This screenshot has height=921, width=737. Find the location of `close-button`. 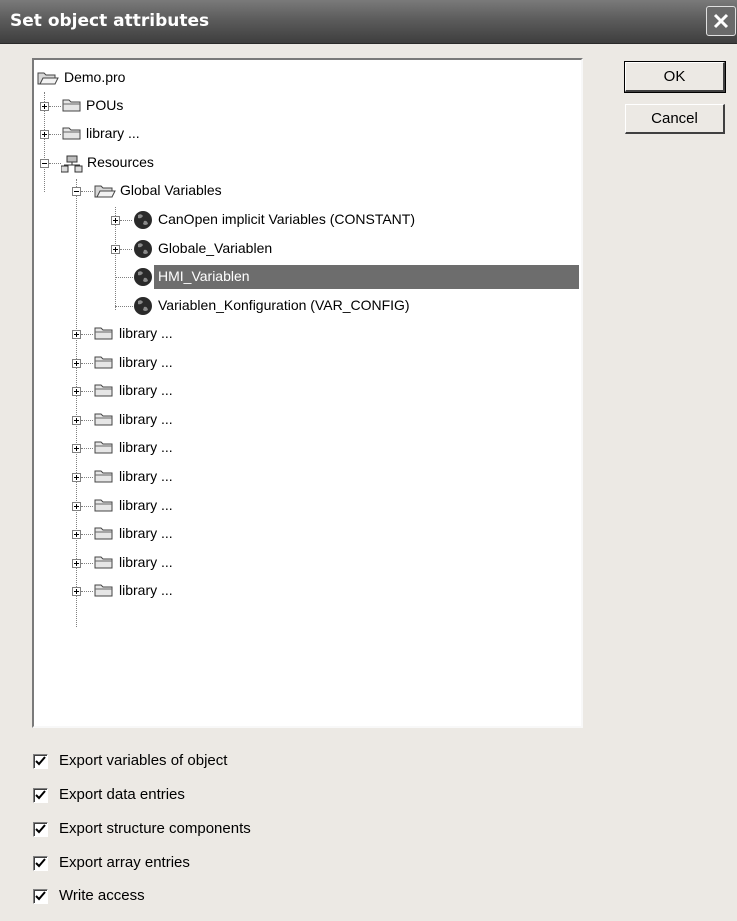

close-button is located at coordinates (721, 21).